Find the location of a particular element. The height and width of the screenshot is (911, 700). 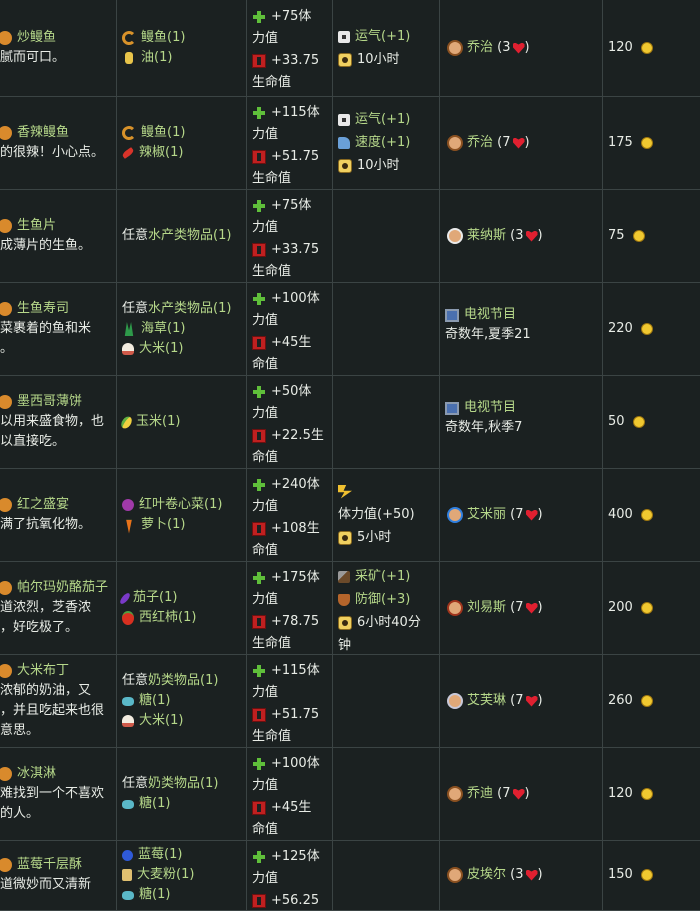

defense-icon is located at coordinates (344, 599).